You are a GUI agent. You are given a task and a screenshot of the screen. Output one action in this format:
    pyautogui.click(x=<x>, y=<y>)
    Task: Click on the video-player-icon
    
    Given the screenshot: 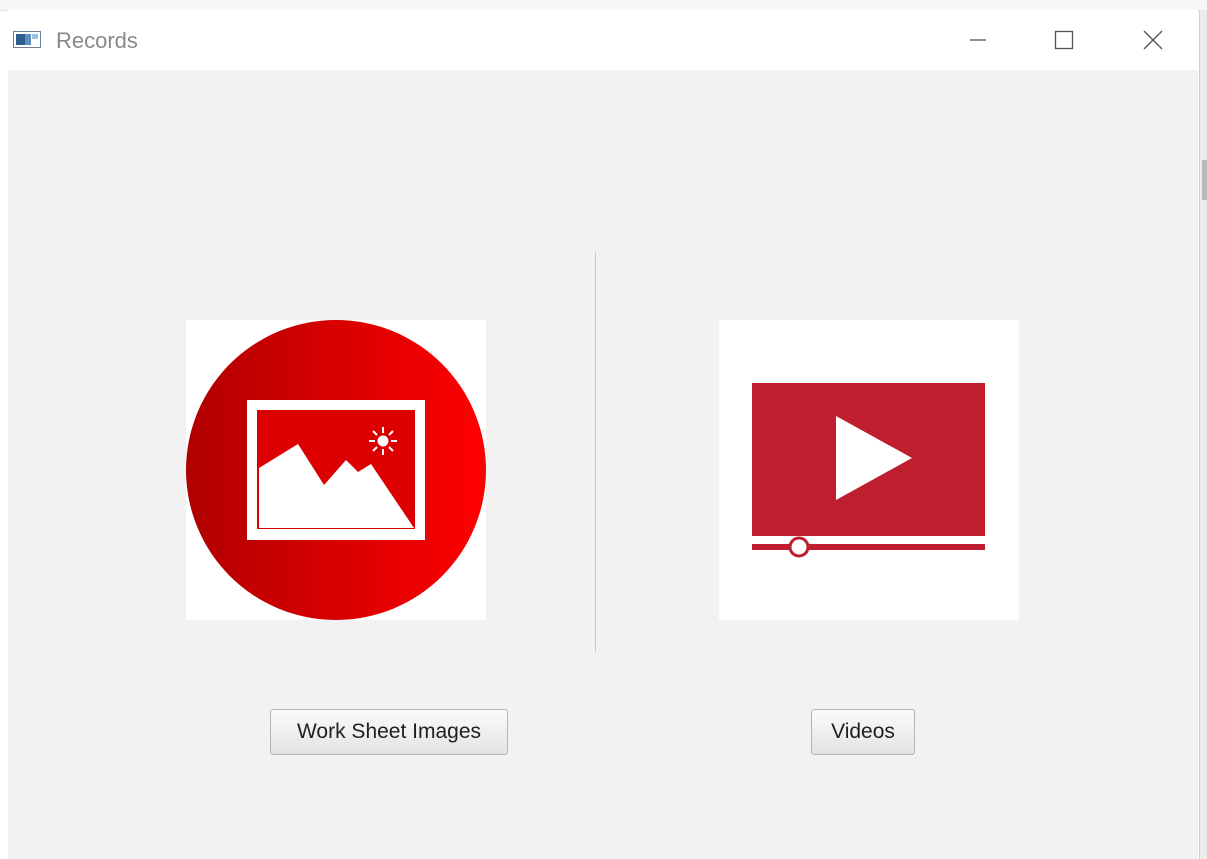 What is the action you would take?
    pyautogui.click(x=868, y=470)
    